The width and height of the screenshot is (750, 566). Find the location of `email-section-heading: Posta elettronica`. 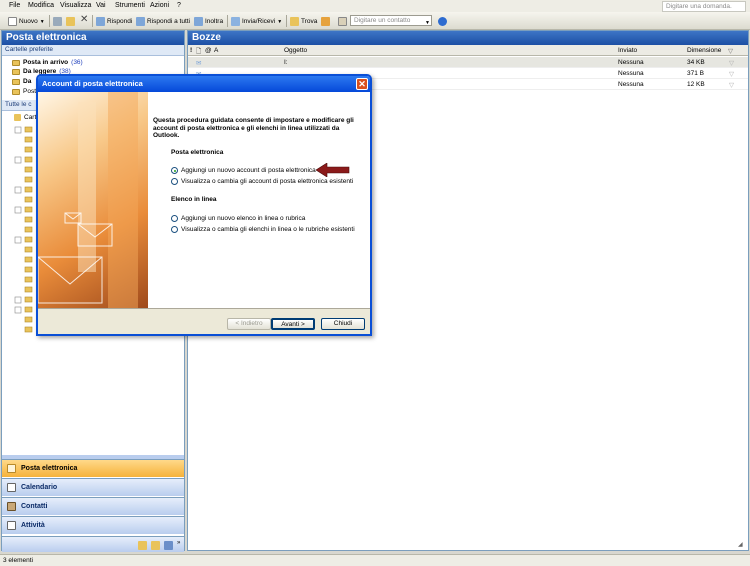

email-section-heading: Posta elettronica is located at coordinates (197, 152).